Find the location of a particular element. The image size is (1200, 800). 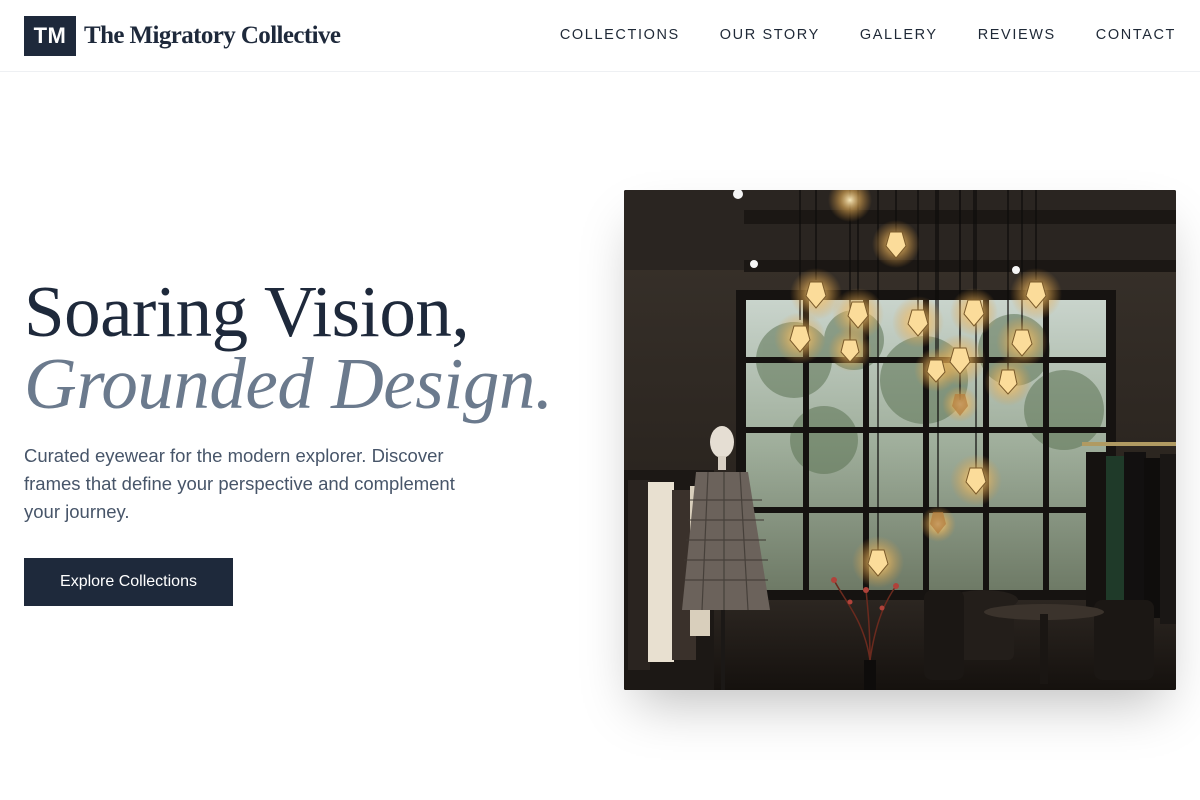

hero-title: Soaring Vision, Grounded Design. is located at coordinates (288, 347).